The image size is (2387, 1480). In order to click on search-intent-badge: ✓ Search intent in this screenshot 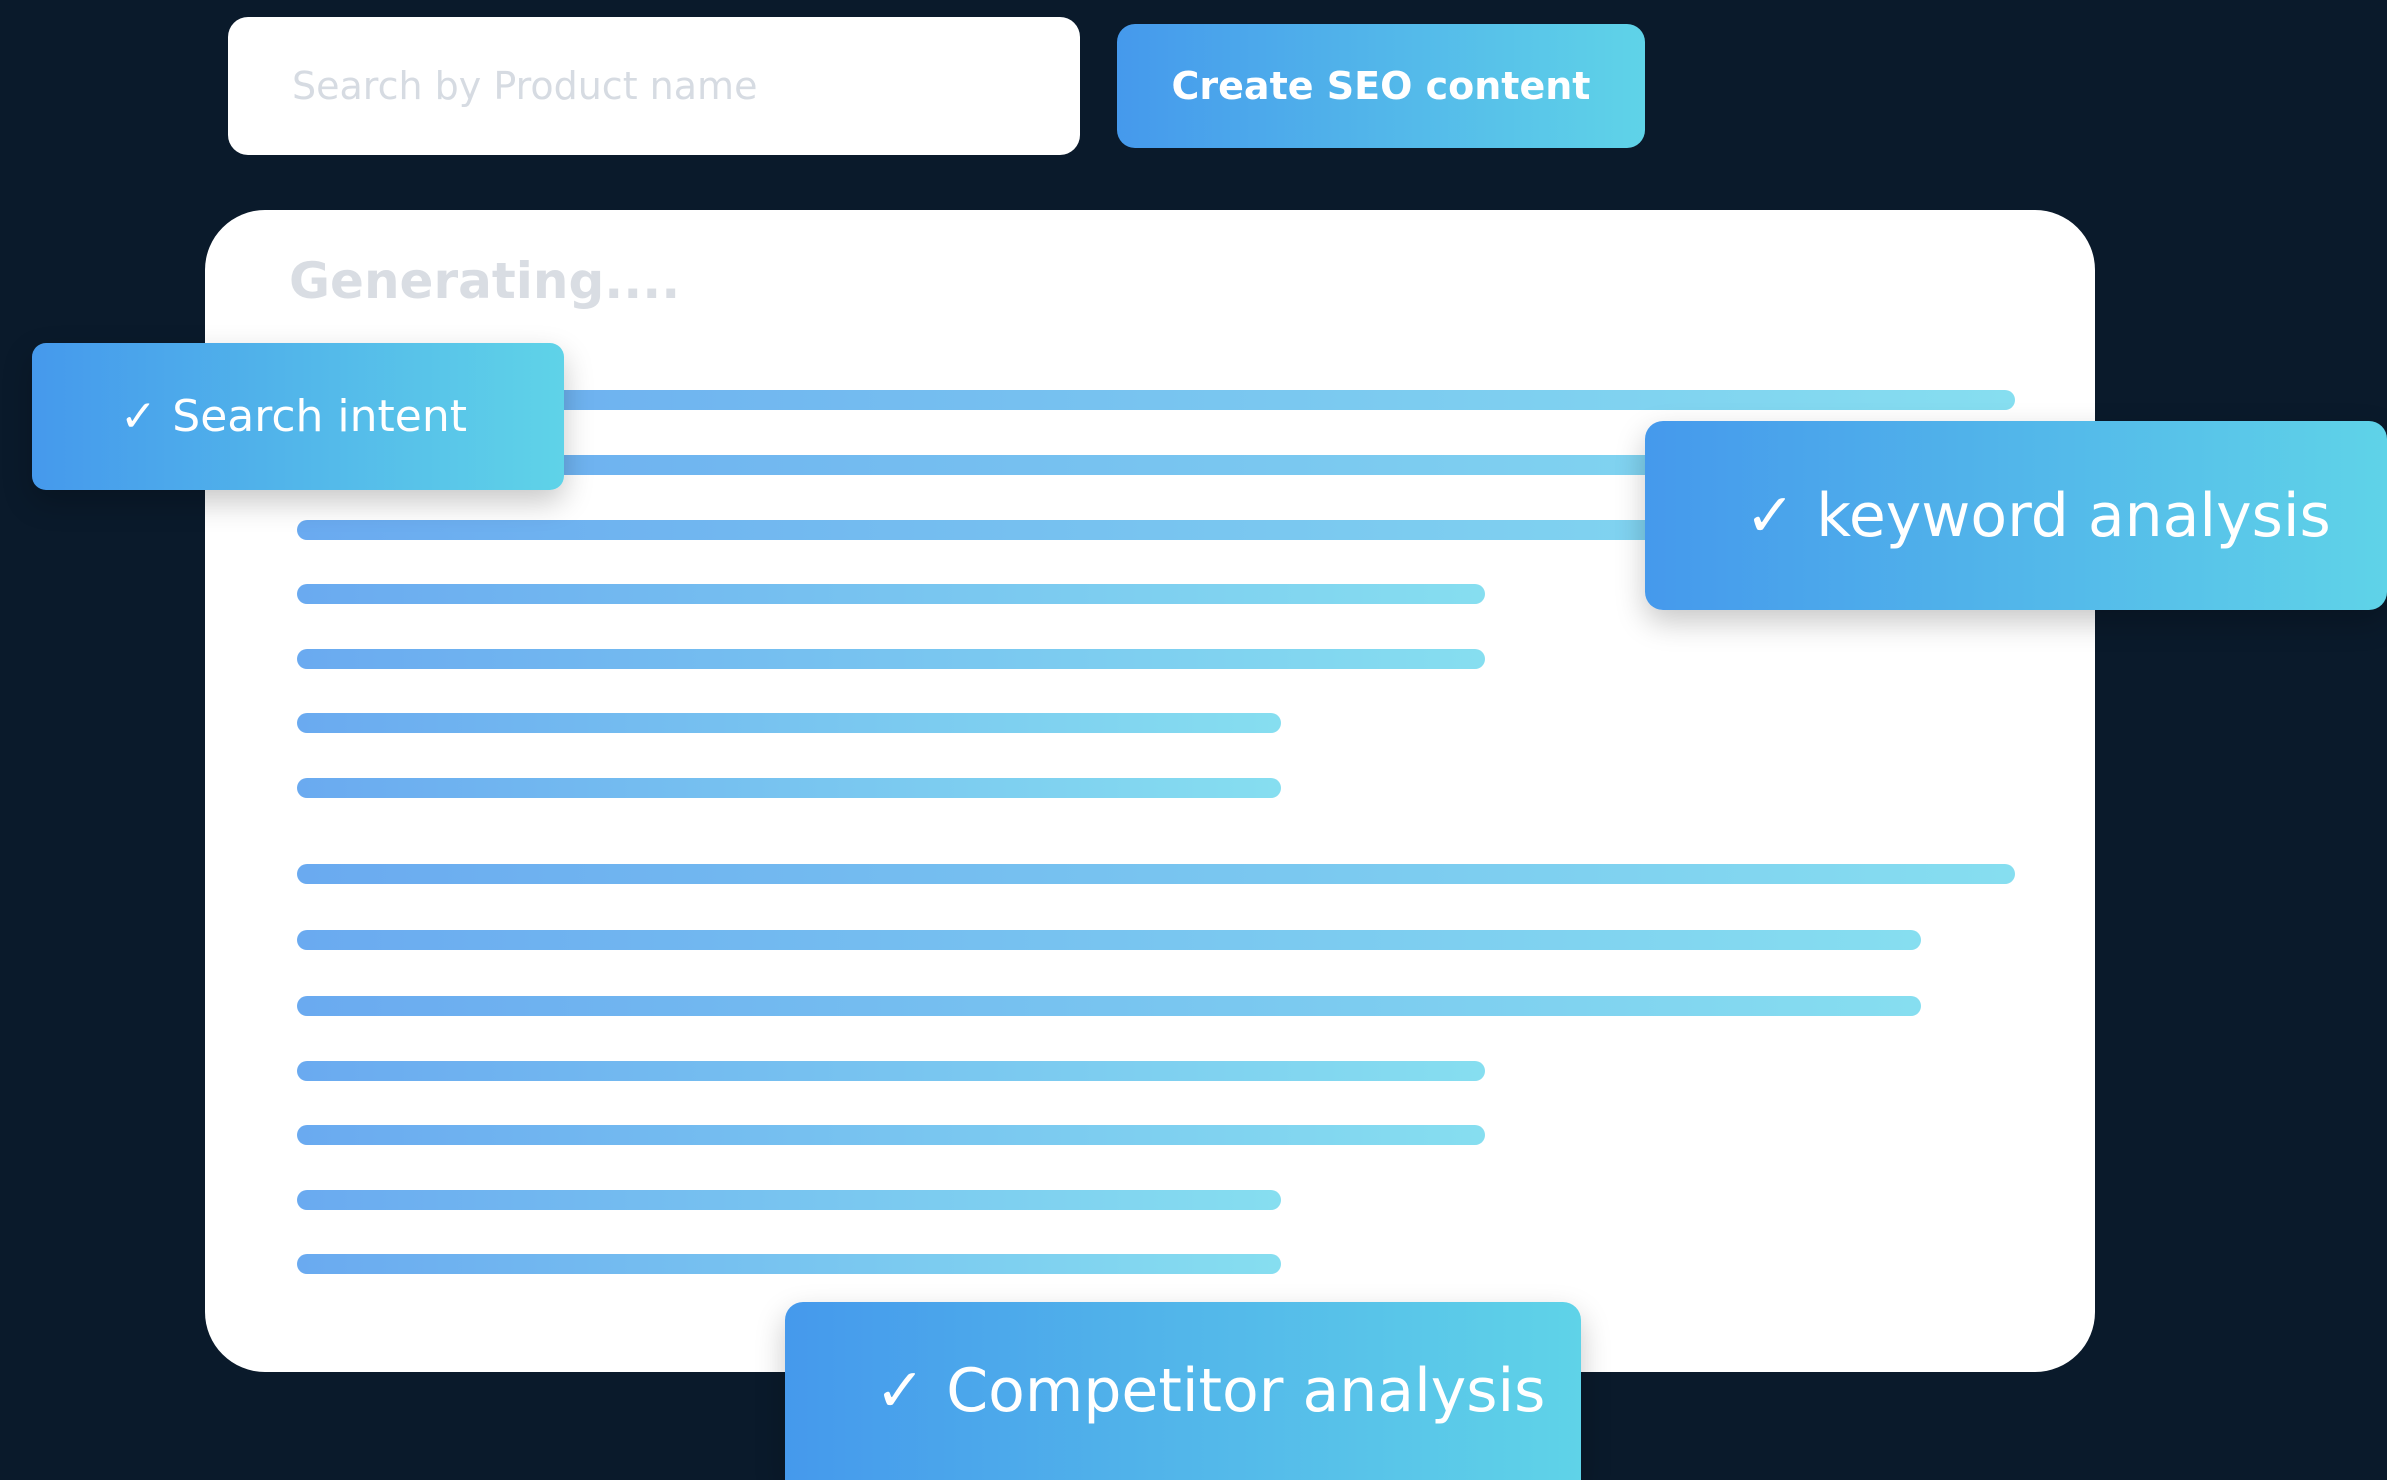, I will do `click(298, 416)`.